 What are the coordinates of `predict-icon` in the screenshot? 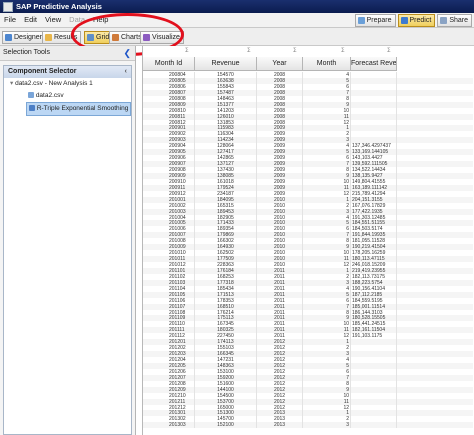 It's located at (404, 20).